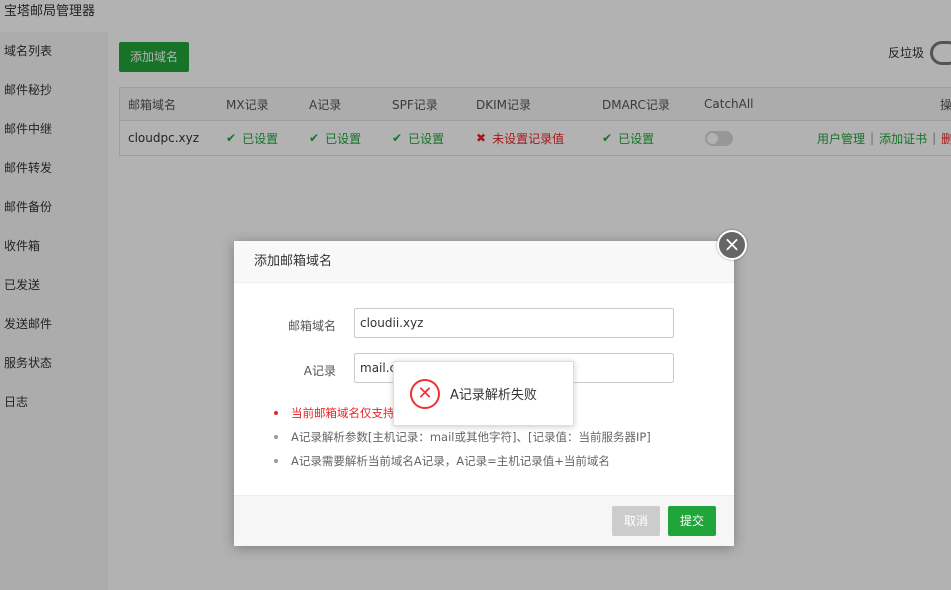  What do you see at coordinates (493, 395) in the screenshot?
I see `toast-message: A记录解析失败` at bounding box center [493, 395].